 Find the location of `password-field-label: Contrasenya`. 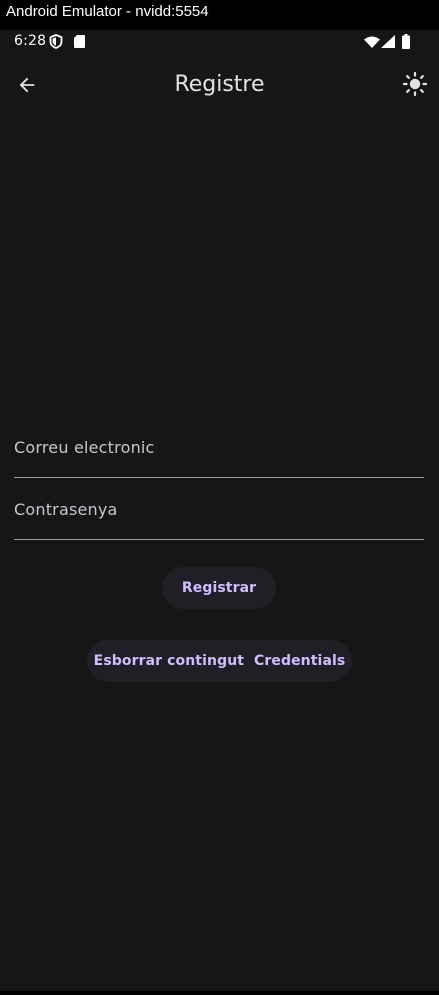

password-field-label: Contrasenya is located at coordinates (66, 509).